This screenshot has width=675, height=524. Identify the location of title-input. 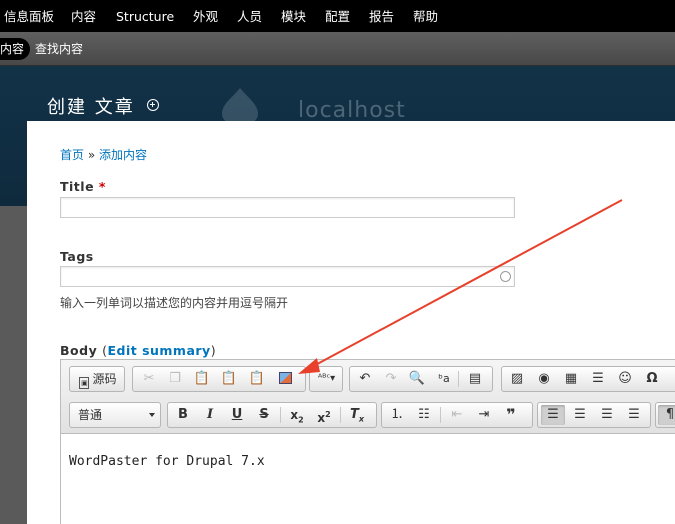
(287, 207).